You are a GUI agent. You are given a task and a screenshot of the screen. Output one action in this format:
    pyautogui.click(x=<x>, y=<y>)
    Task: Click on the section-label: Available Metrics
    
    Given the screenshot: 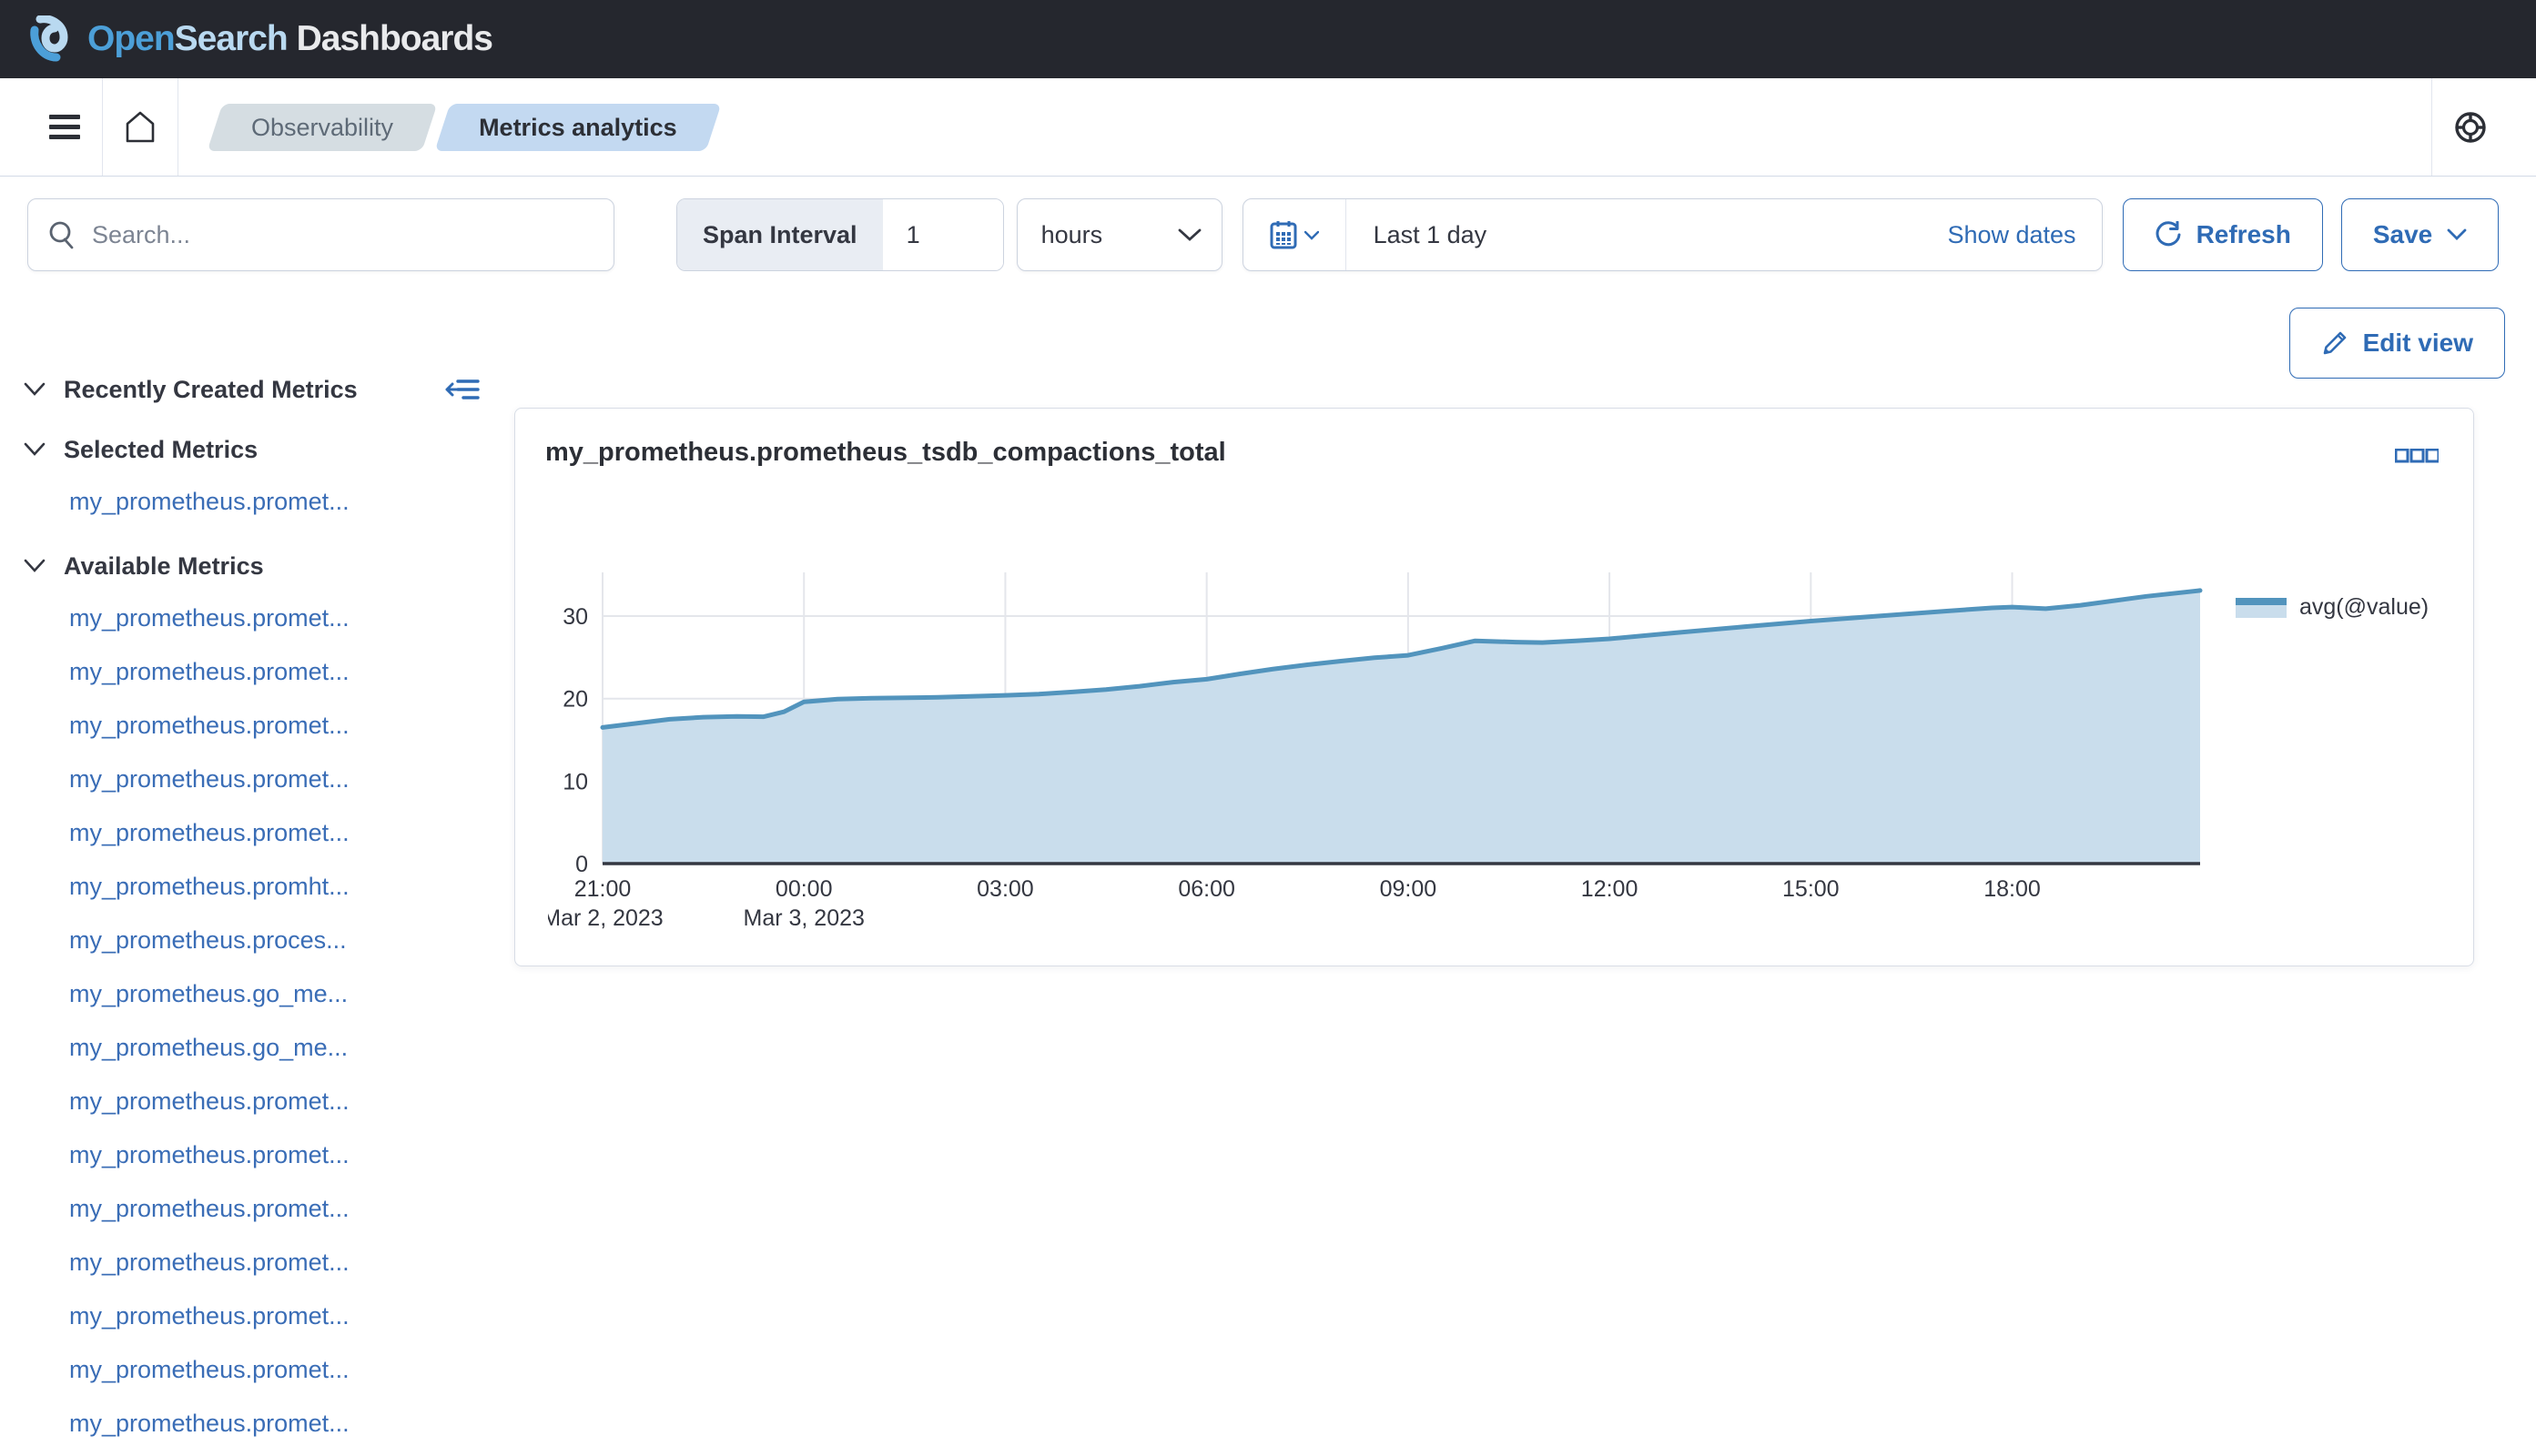 What is the action you would take?
    pyautogui.click(x=164, y=565)
    